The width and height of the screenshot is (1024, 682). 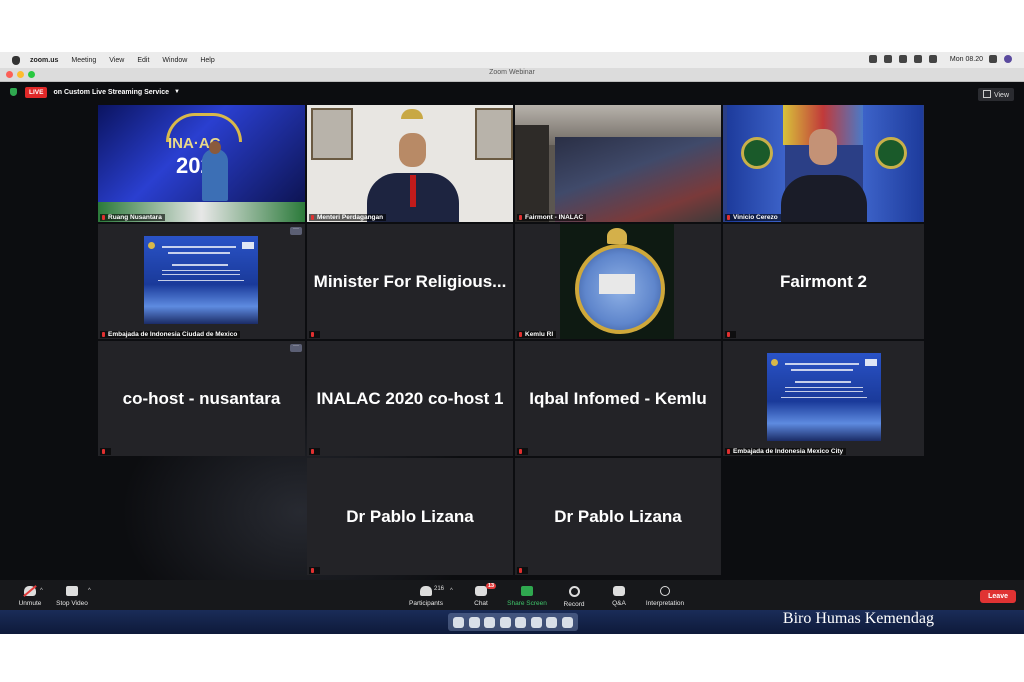 What do you see at coordinates (410, 398) in the screenshot?
I see `video-tile-inalac-2020-co-host-1: INALAC 2020 co-host 1` at bounding box center [410, 398].